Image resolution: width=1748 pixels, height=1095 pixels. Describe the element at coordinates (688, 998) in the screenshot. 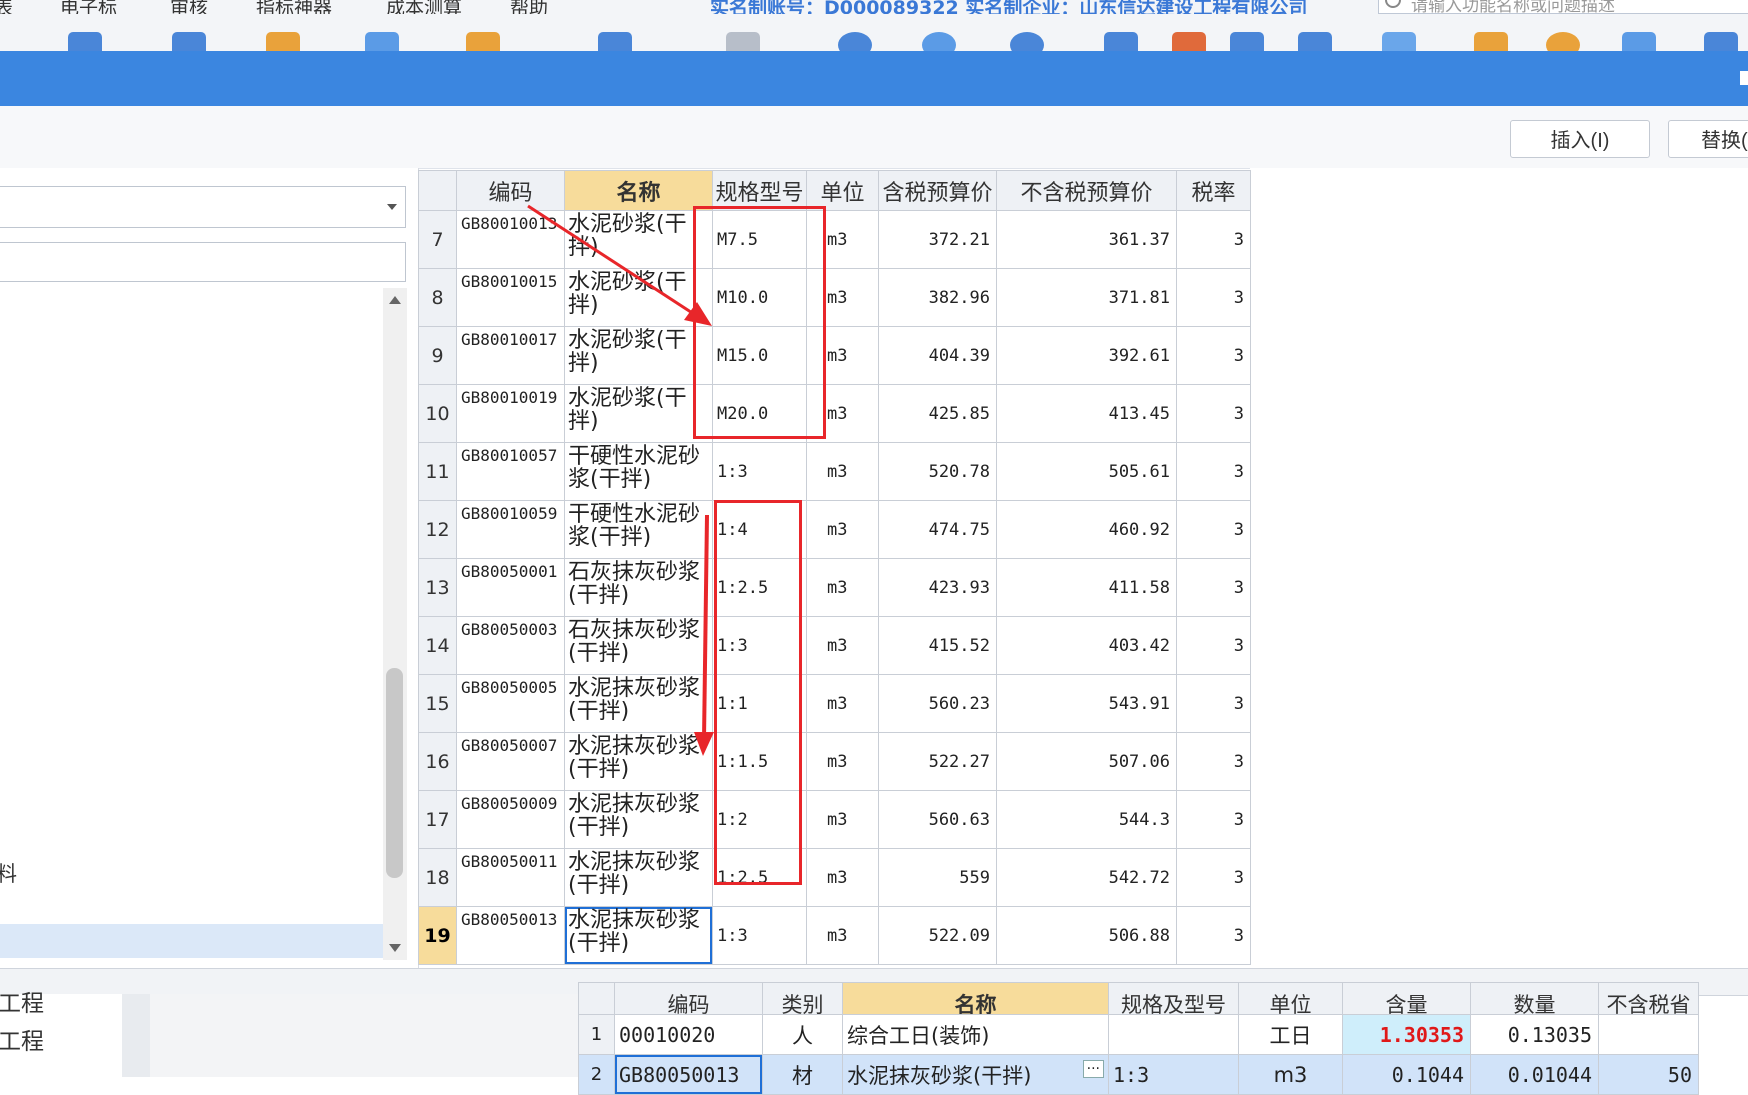

I see `resource-header-code: 编码` at that location.